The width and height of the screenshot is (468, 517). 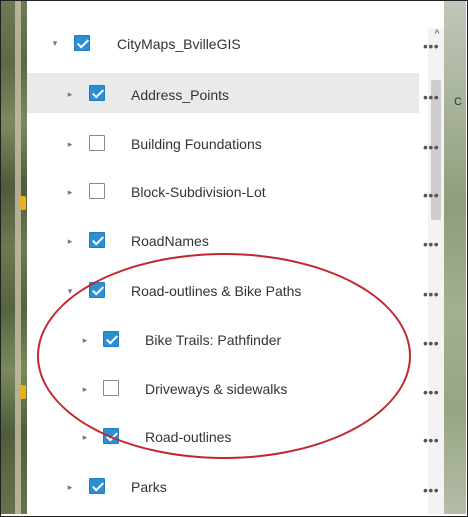 What do you see at coordinates (18, 257) in the screenshot?
I see `map-road` at bounding box center [18, 257].